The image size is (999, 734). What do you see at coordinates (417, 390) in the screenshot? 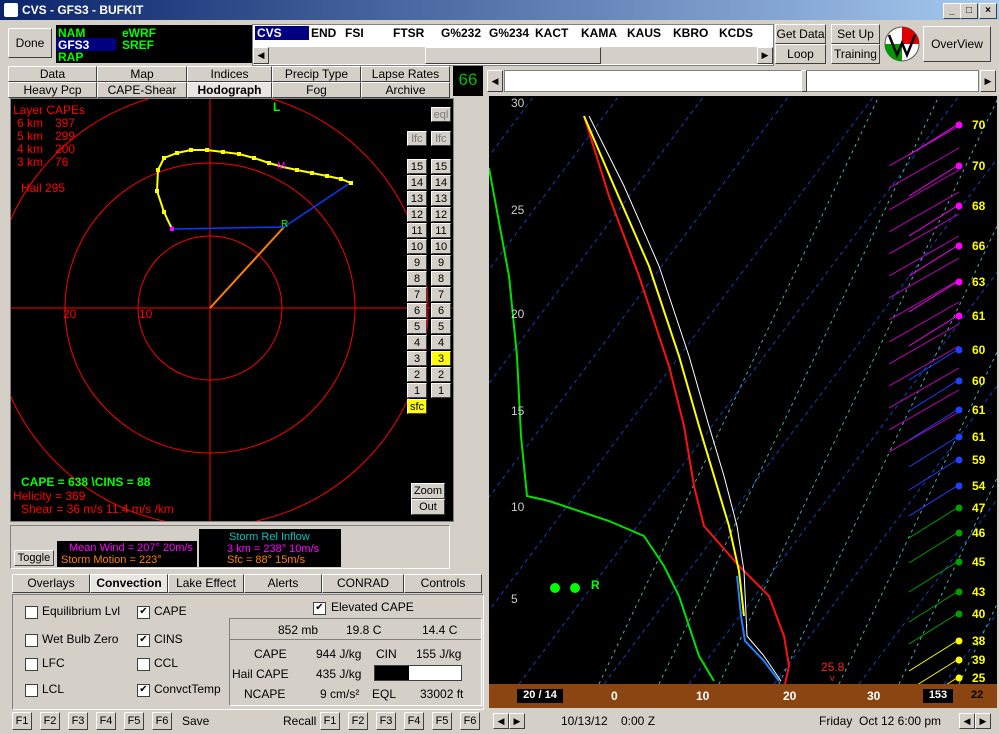
I see `level-left-1: 1` at bounding box center [417, 390].